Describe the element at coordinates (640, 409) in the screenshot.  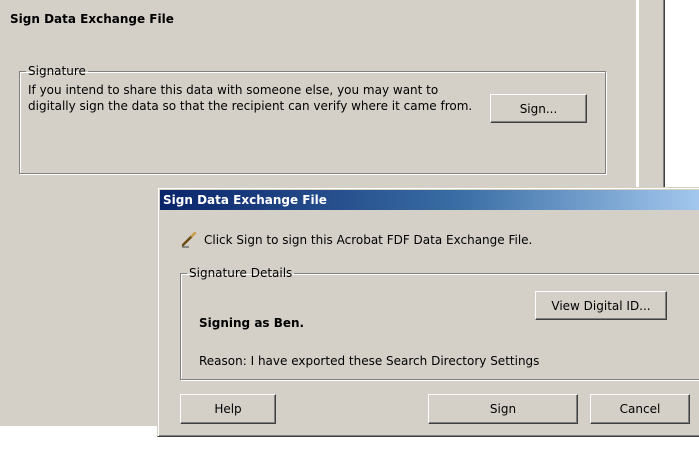
I see `cancel-button: Cancel` at that location.